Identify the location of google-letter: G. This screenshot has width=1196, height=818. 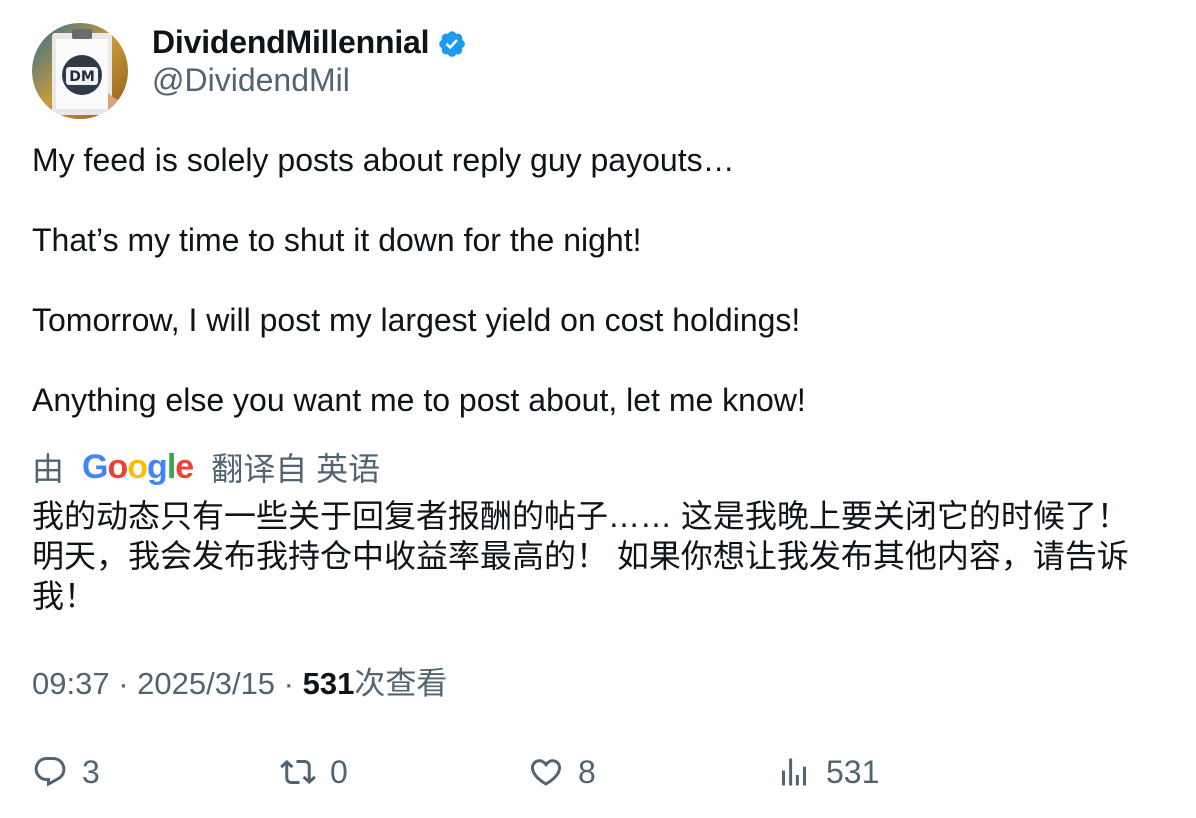
(95, 466).